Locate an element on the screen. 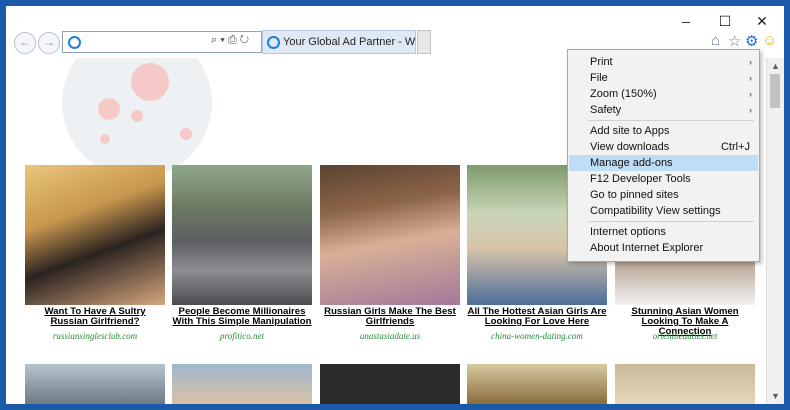  scroll-up-icon: ▲ is located at coordinates (775, 66).